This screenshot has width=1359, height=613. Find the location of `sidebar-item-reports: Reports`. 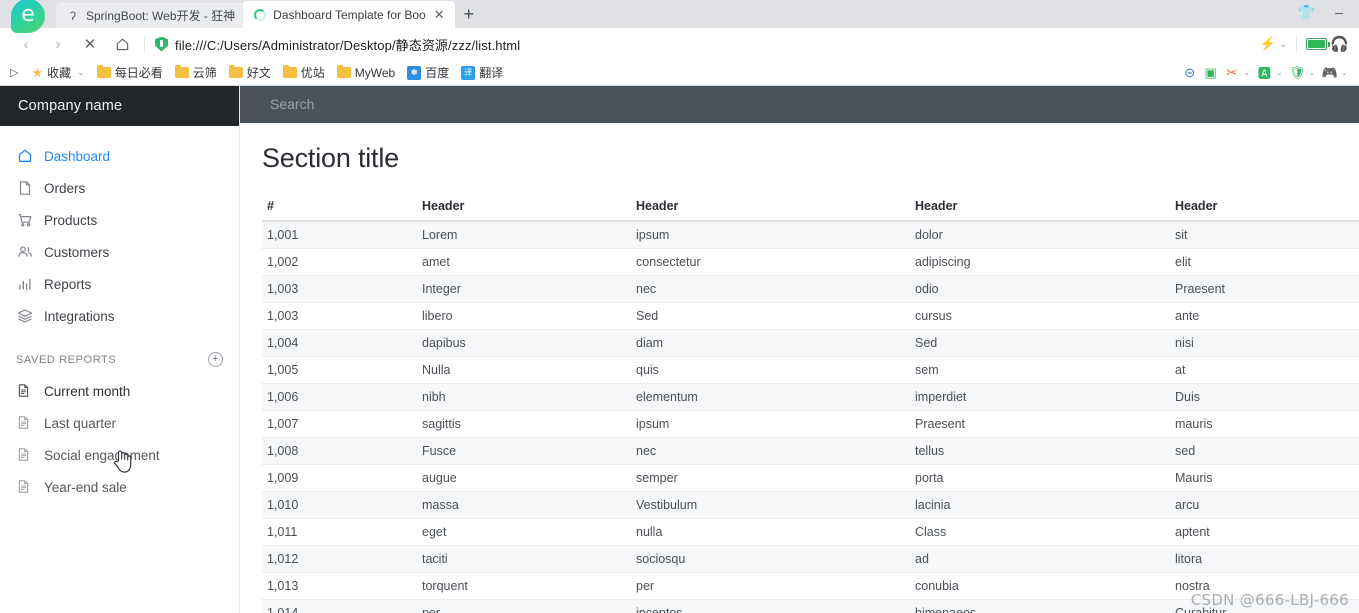

sidebar-item-reports: Reports is located at coordinates (119, 284).